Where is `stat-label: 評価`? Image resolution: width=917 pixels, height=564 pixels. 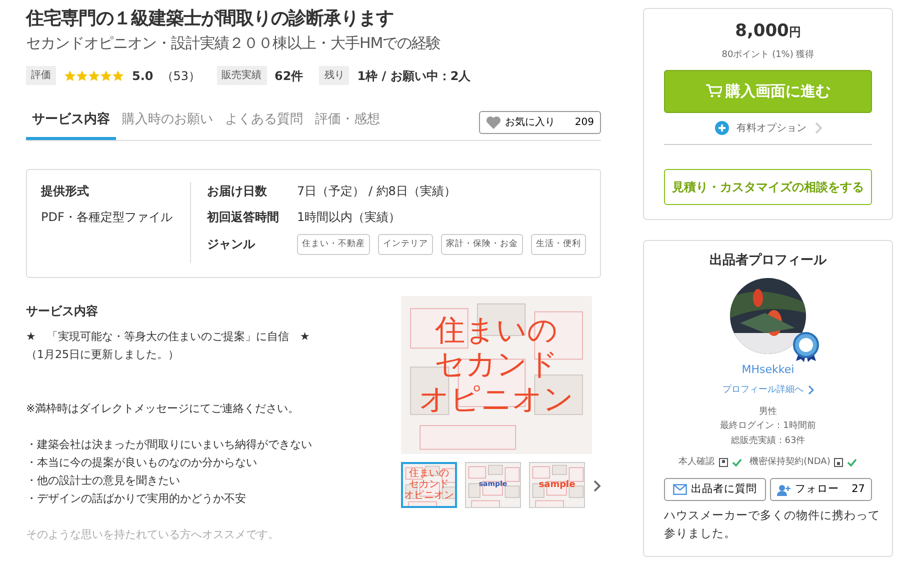
stat-label: 評価 is located at coordinates (41, 76).